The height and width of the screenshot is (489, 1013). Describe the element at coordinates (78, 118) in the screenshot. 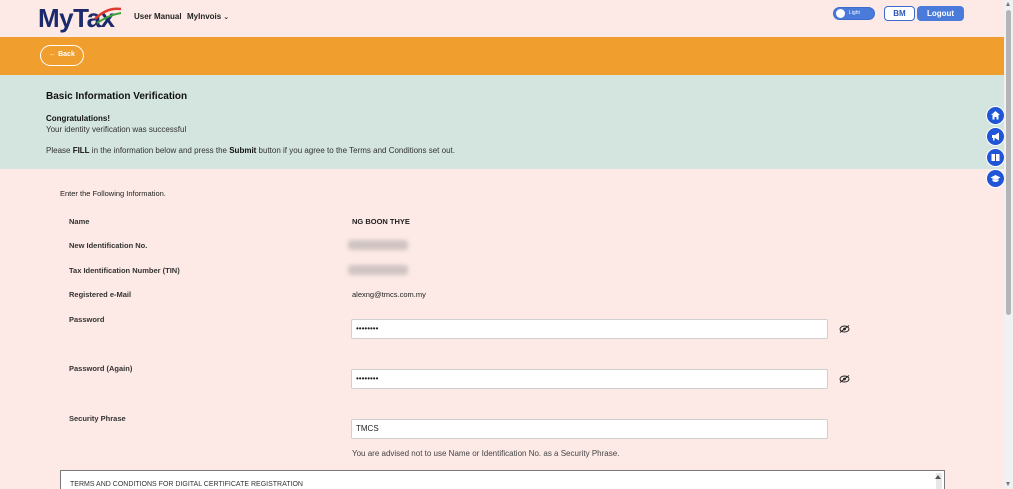

I see `congrats-text: Congratulations!` at that location.